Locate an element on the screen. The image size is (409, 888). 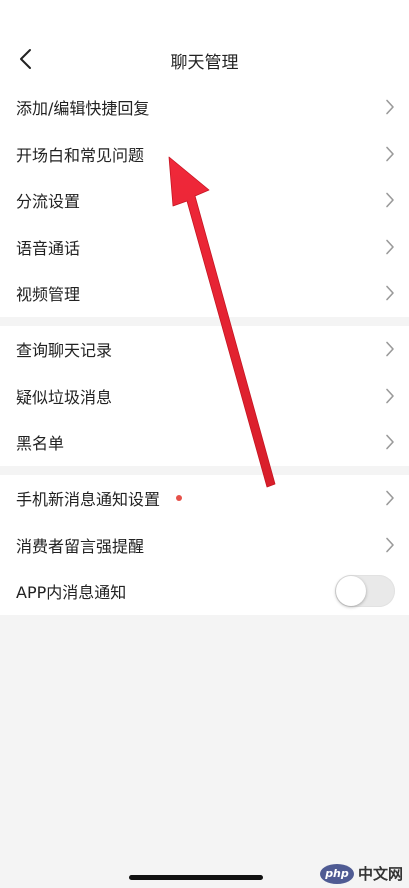
menu-item-voice-call: 语音通话 is located at coordinates (204, 247).